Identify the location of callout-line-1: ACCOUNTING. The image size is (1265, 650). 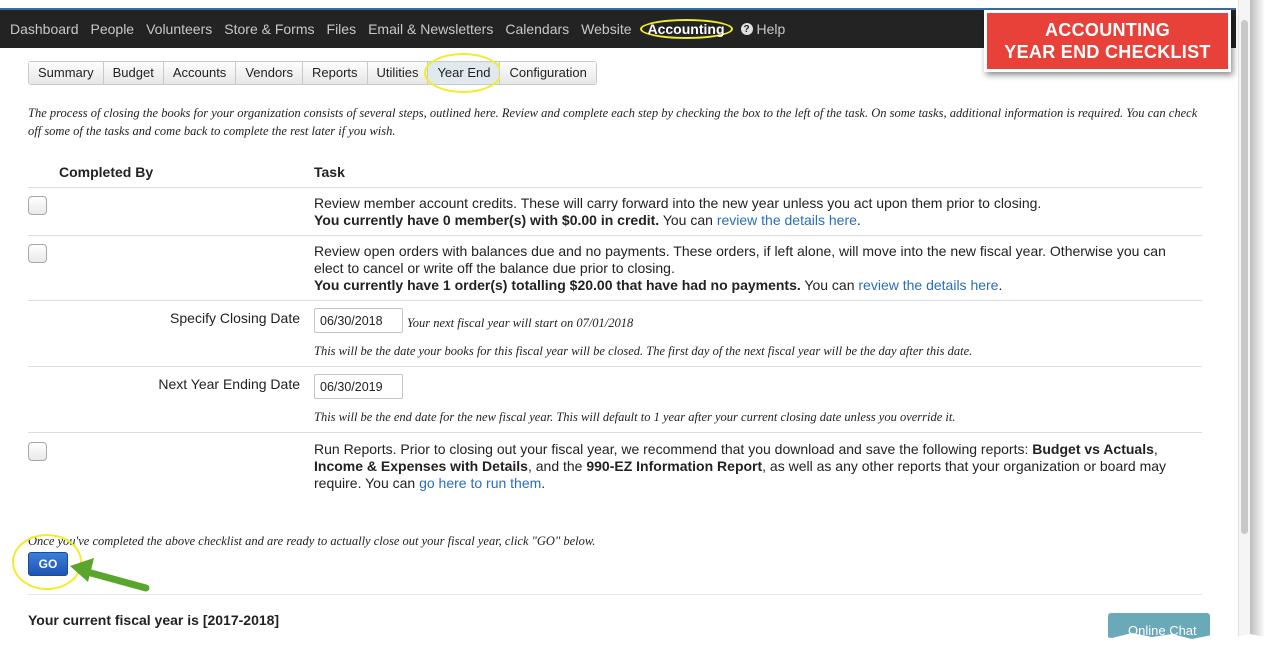
(1107, 30).